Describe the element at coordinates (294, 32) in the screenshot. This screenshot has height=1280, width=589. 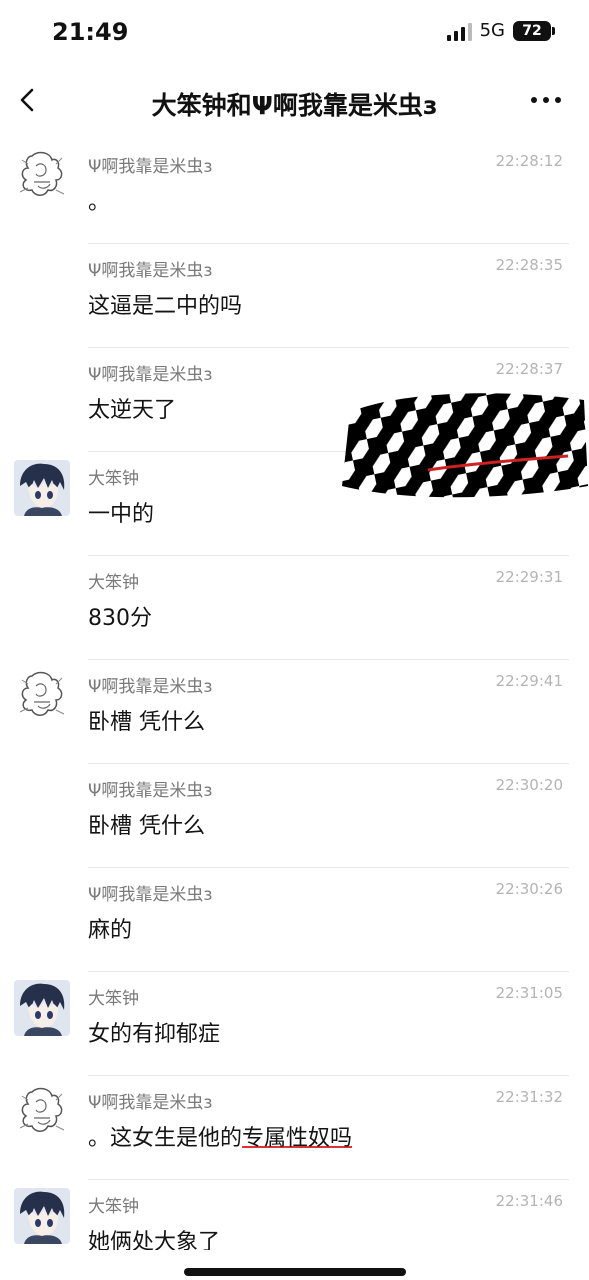
I see `status-bar: 21:49 5G 72` at that location.